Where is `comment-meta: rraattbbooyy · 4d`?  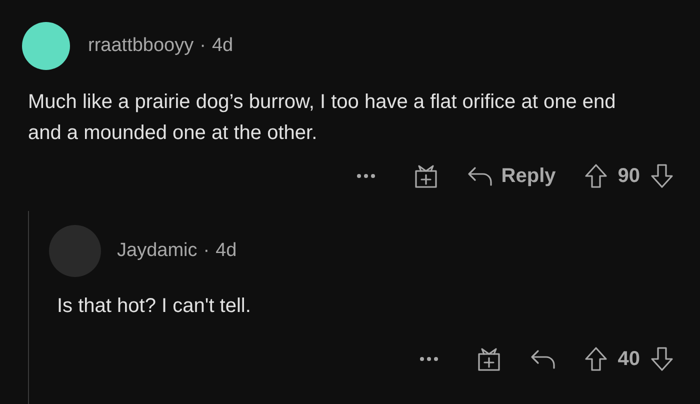 comment-meta: rraattbbooyy · 4d is located at coordinates (161, 46).